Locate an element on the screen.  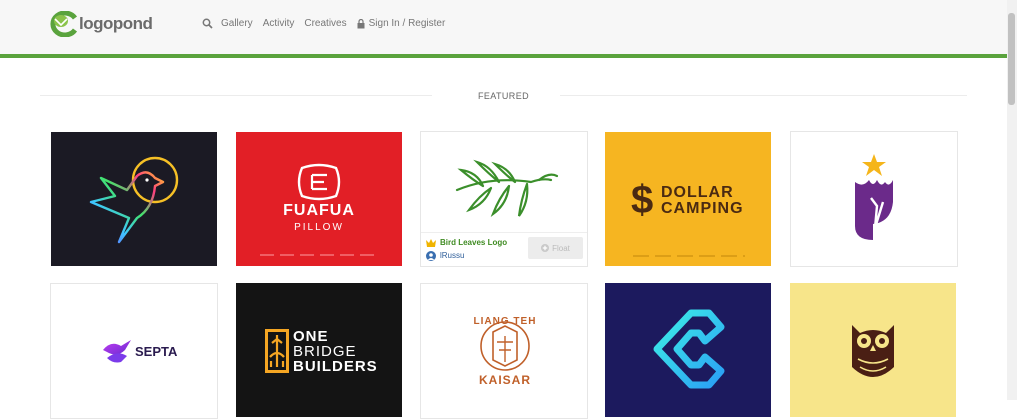
logo-card-bird-gradient is located at coordinates (134, 199).